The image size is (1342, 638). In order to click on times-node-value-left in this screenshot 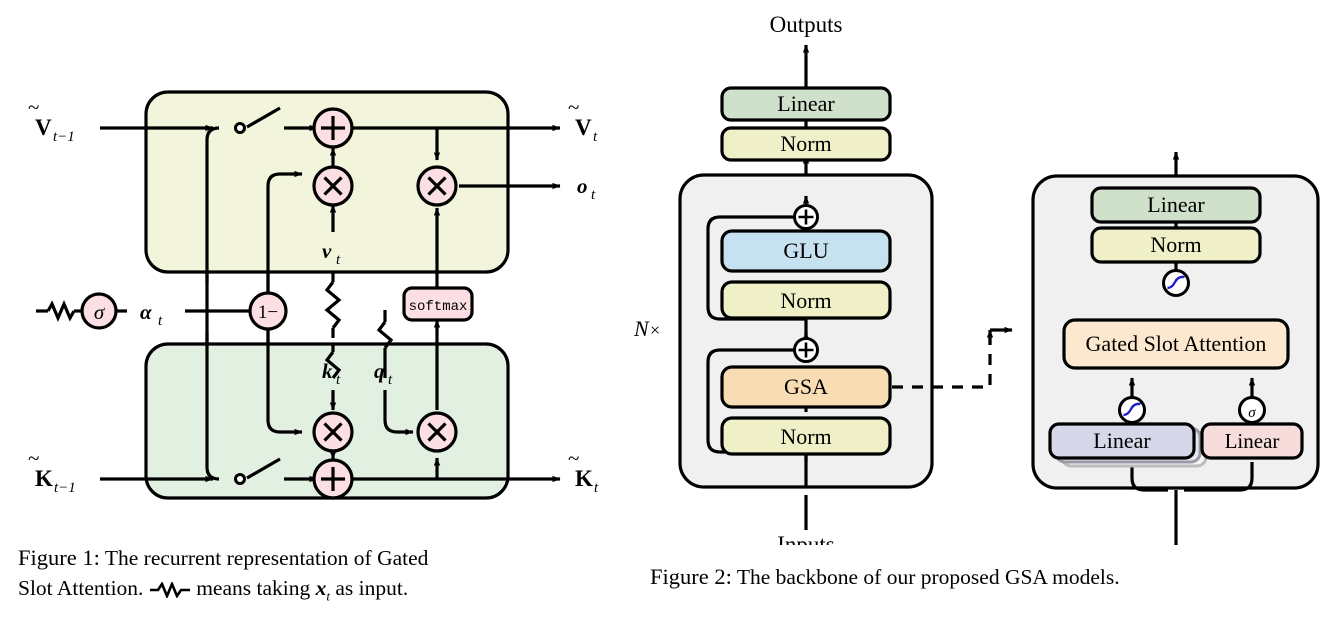, I will do `click(333, 186)`.